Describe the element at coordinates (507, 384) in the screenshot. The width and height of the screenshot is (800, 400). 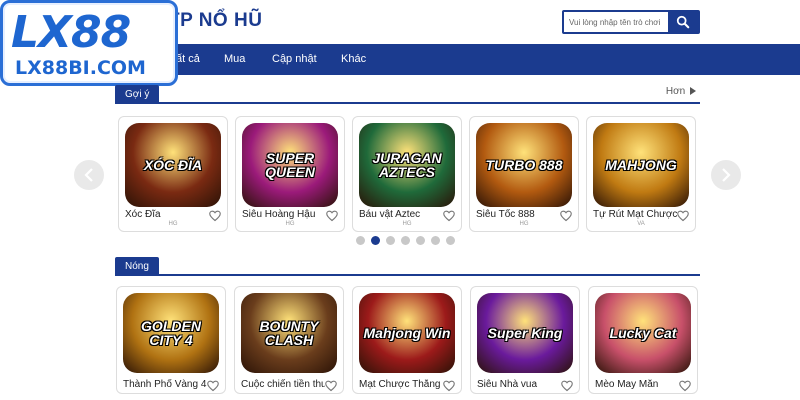
I see `game-name: Siêu Nhà vua` at that location.